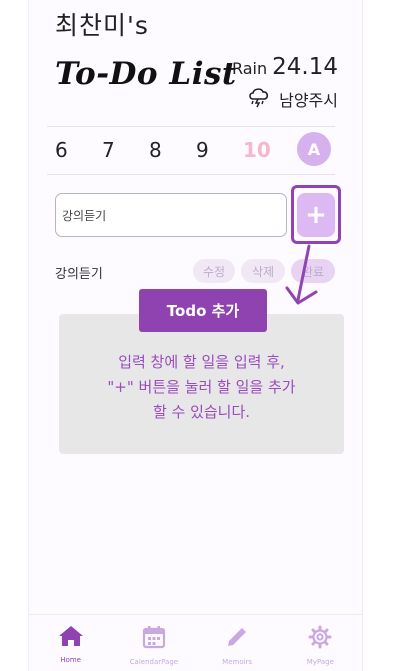 The height and width of the screenshot is (671, 401). I want to click on date-selector: 6 7 8 9 10, so click(195, 150).